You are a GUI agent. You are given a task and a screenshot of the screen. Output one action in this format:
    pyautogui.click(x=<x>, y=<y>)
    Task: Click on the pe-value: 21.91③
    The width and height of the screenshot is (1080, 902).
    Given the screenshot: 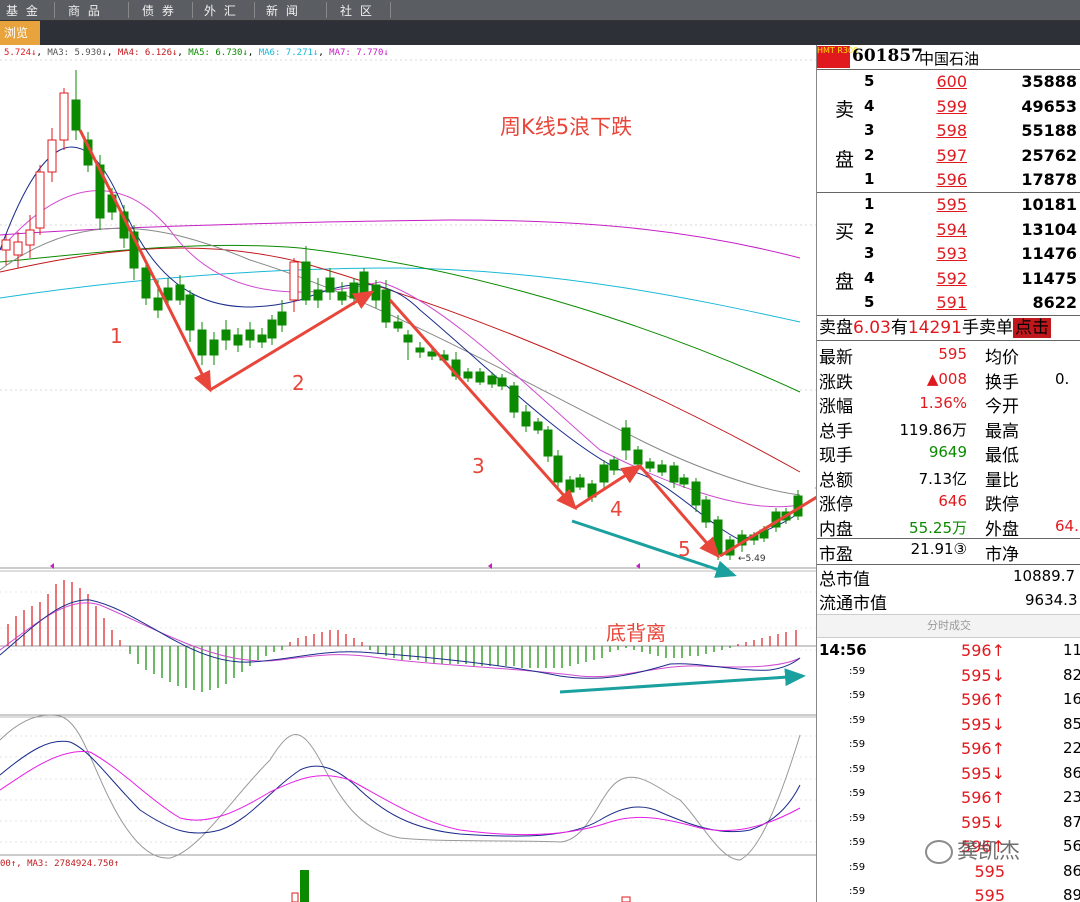 What is the action you would take?
    pyautogui.click(x=938, y=549)
    